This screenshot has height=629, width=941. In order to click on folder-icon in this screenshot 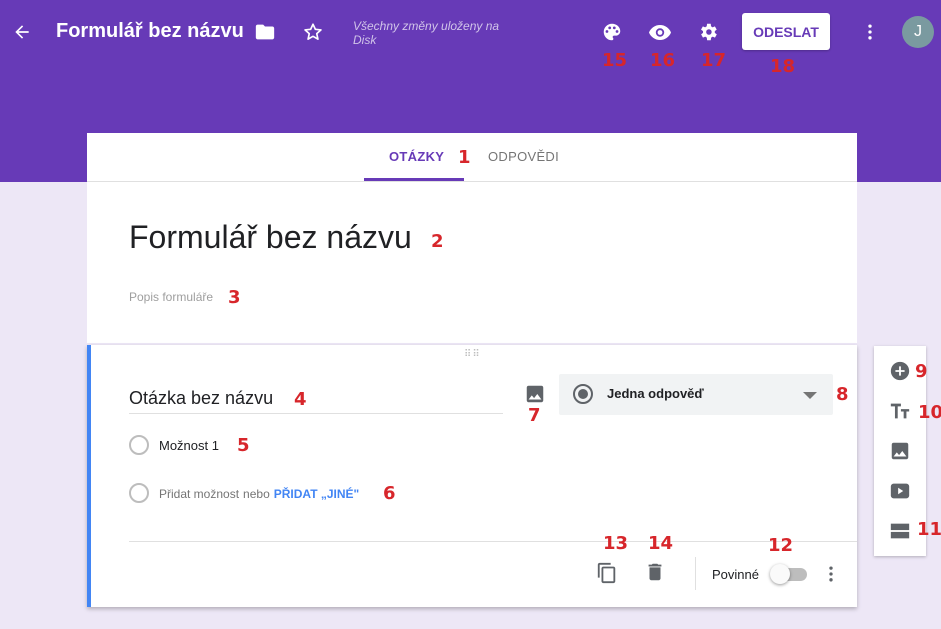, I will do `click(265, 32)`.